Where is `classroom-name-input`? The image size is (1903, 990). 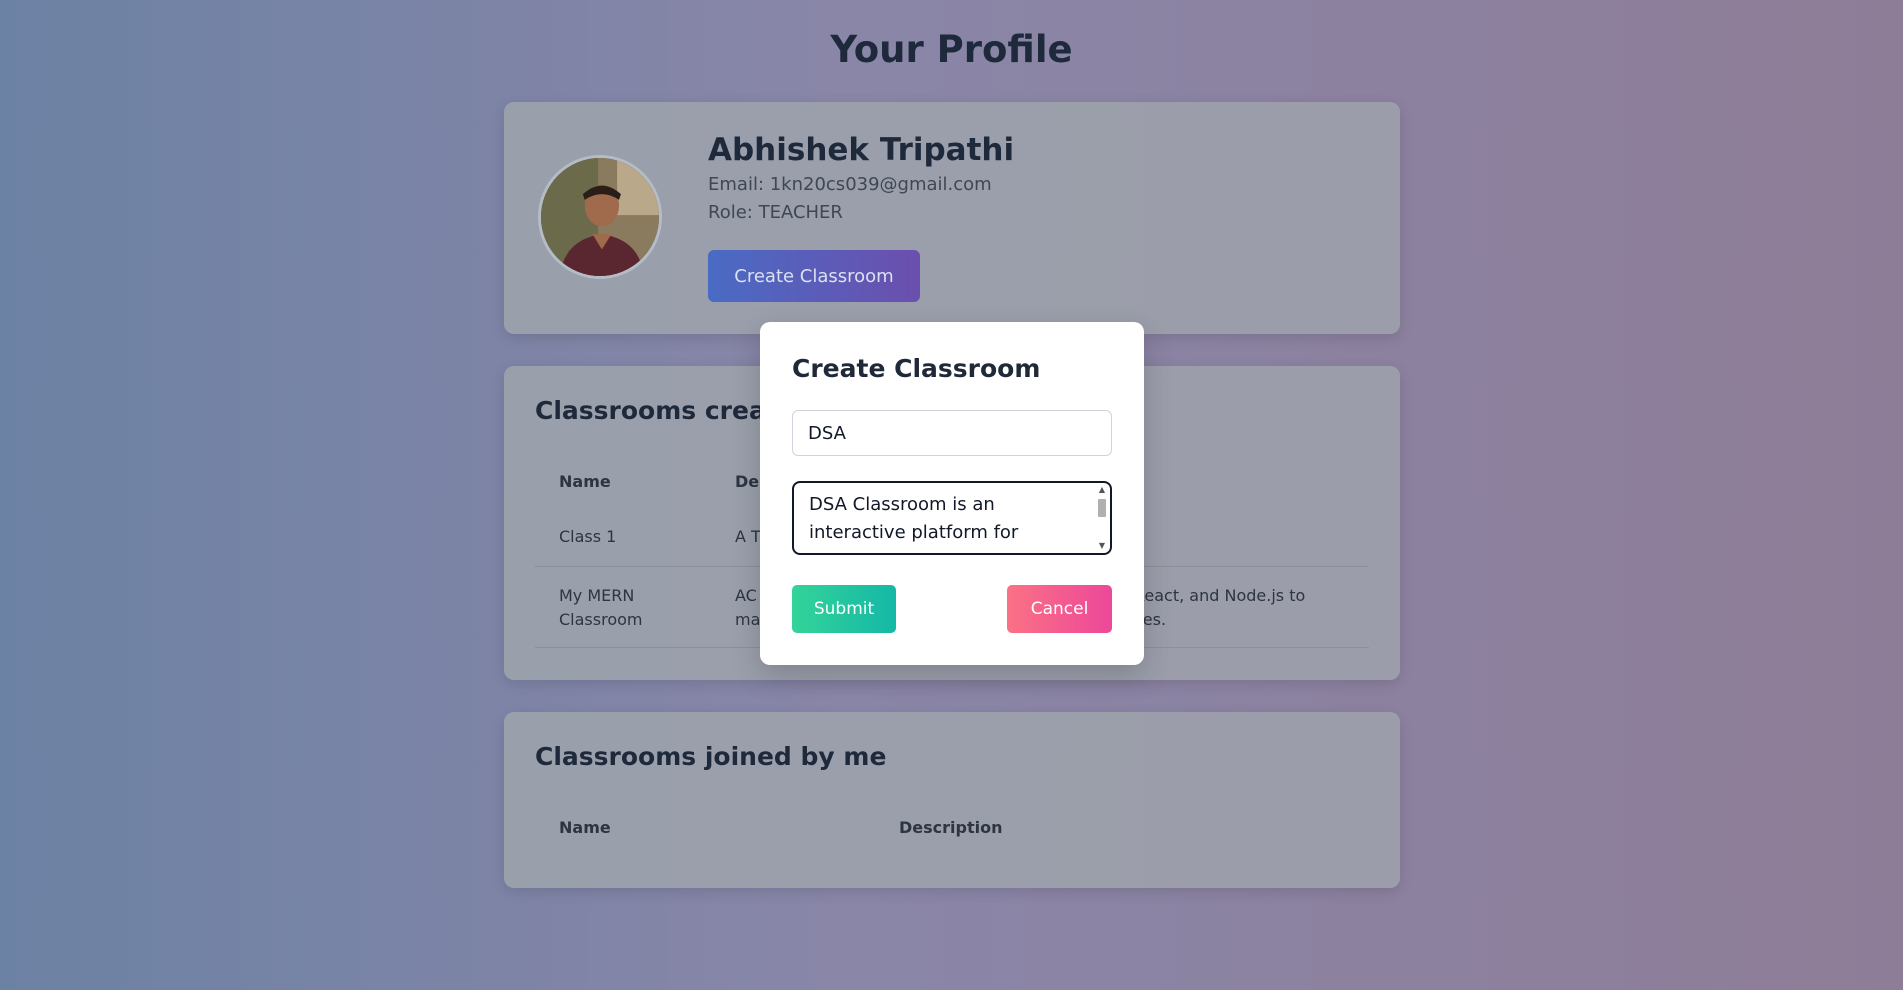 classroom-name-input is located at coordinates (952, 433).